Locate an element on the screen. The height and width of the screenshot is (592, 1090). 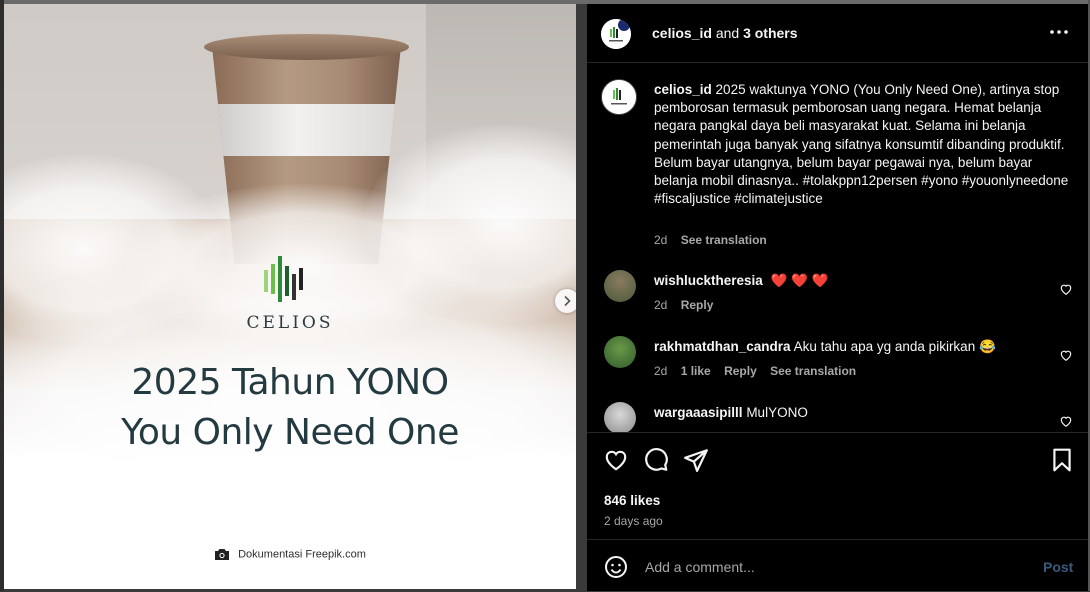
comment-input is located at coordinates (825, 567).